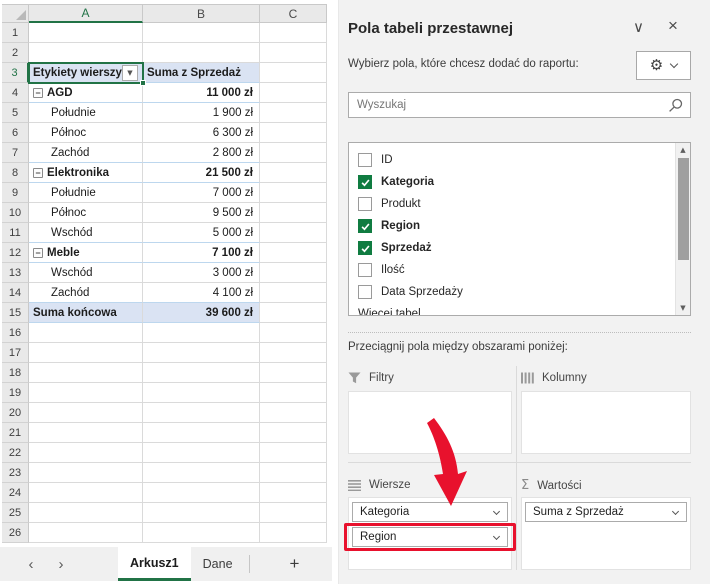 This screenshot has height=584, width=710. I want to click on row-header-7: 7, so click(15, 153).